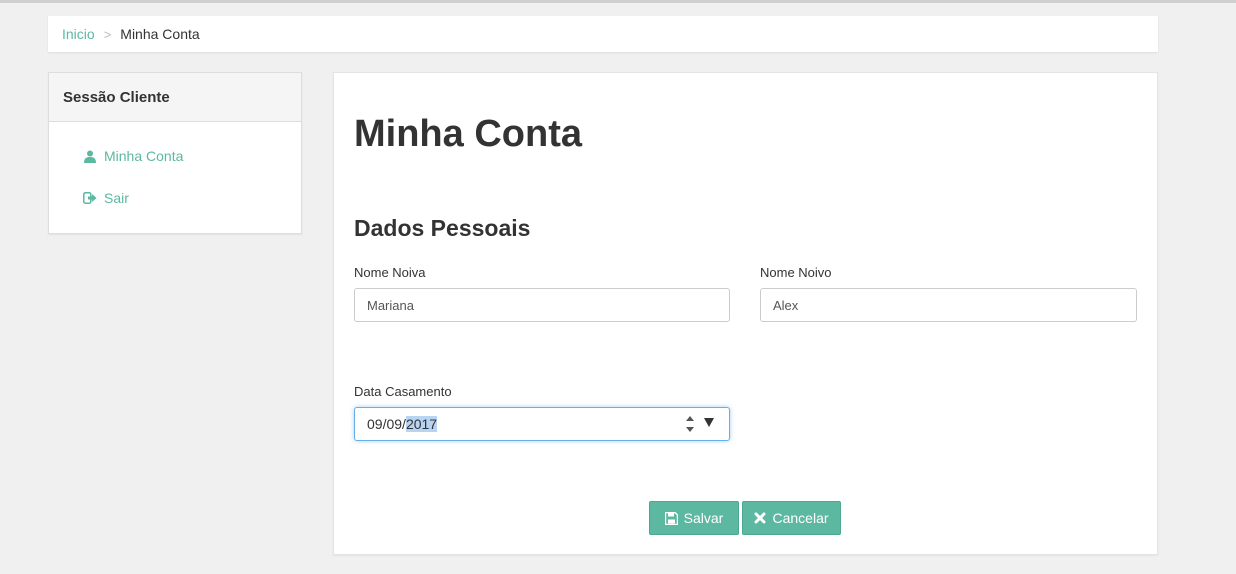 This screenshot has height=574, width=1236. I want to click on cancel-button-label: Cancelar, so click(800, 518).